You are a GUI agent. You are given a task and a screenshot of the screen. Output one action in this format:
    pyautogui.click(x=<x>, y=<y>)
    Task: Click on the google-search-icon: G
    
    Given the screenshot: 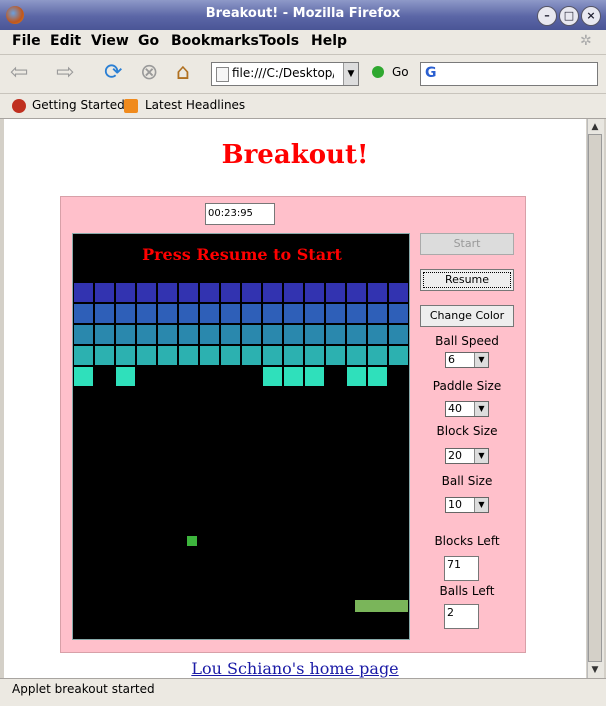 What is the action you would take?
    pyautogui.click(x=431, y=73)
    